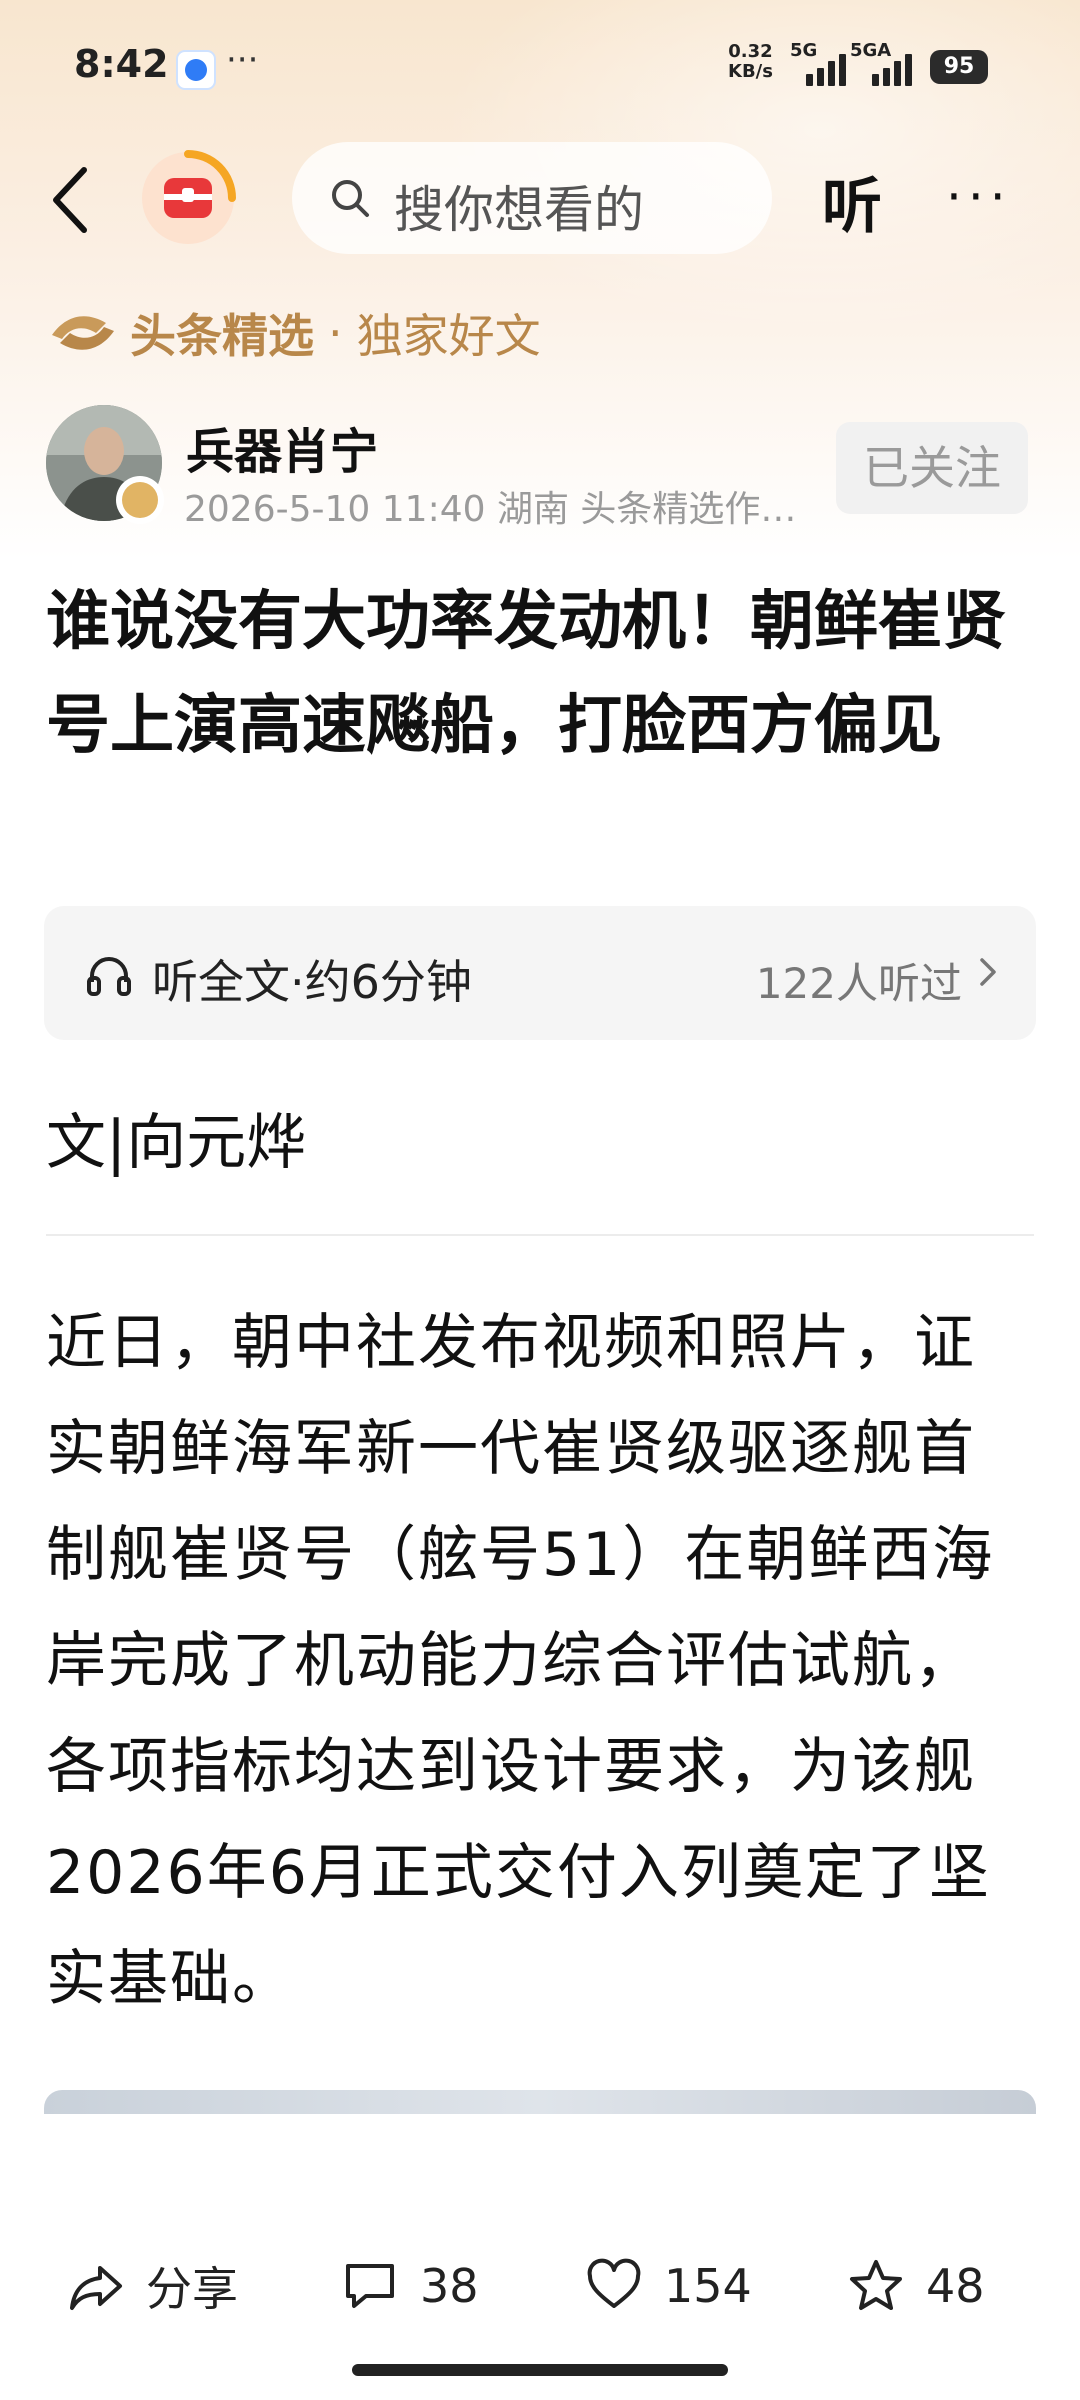 The height and width of the screenshot is (2400, 1080). I want to click on star-icon, so click(876, 2285).